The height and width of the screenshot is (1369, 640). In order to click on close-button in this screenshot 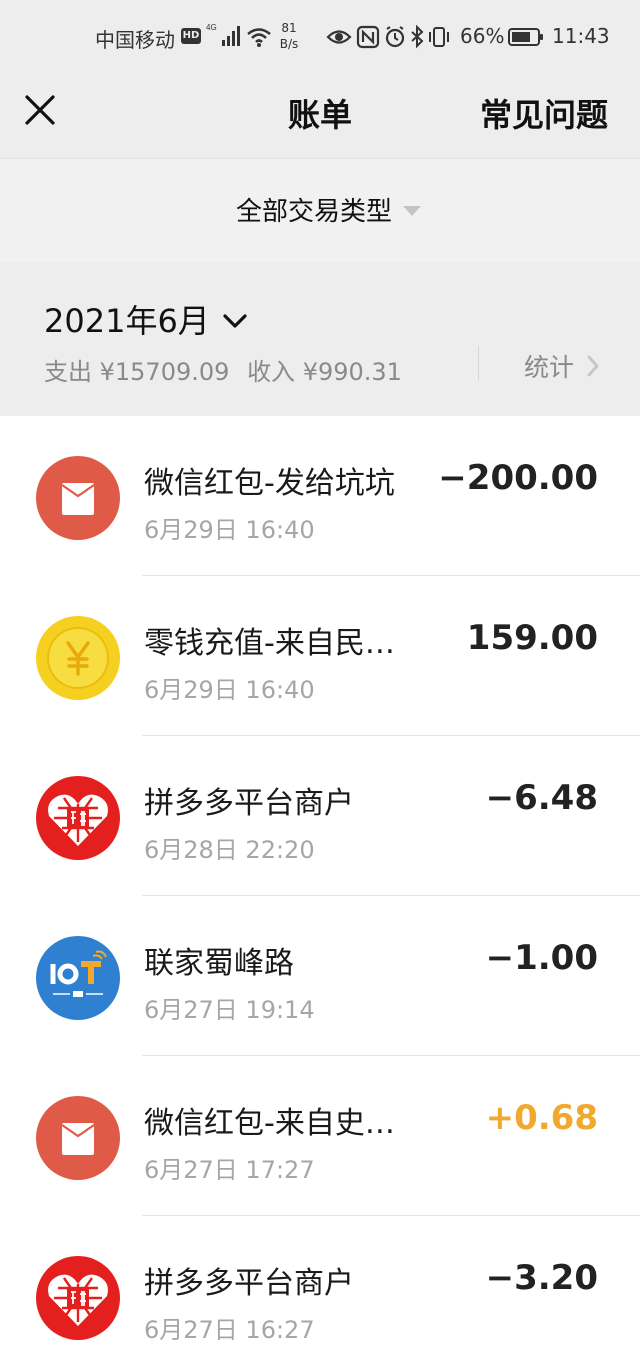, I will do `click(40, 110)`.